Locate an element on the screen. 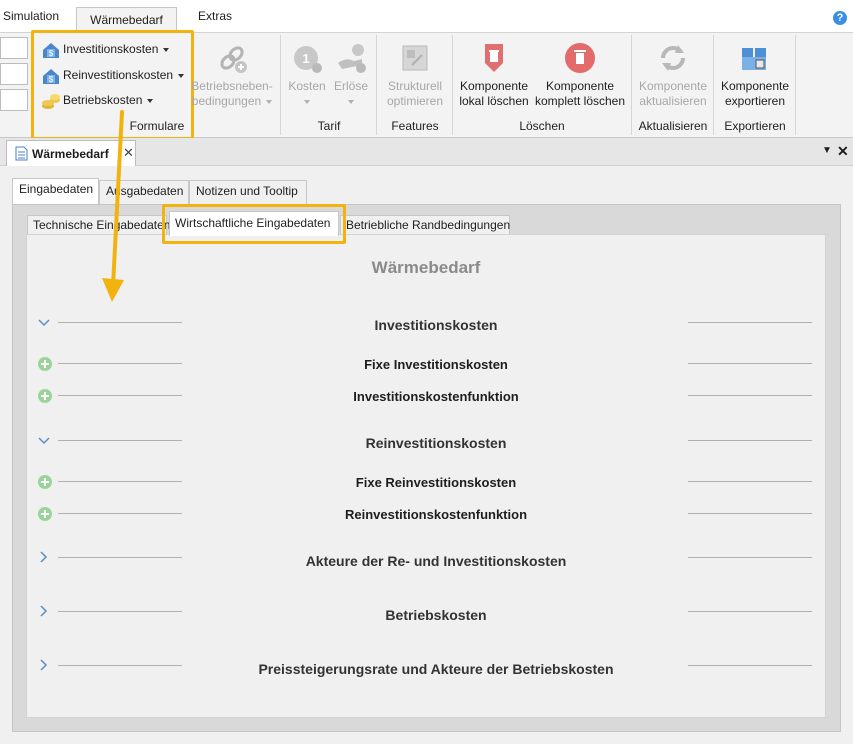 The width and height of the screenshot is (853, 744). refresh-icon is located at coordinates (673, 58).